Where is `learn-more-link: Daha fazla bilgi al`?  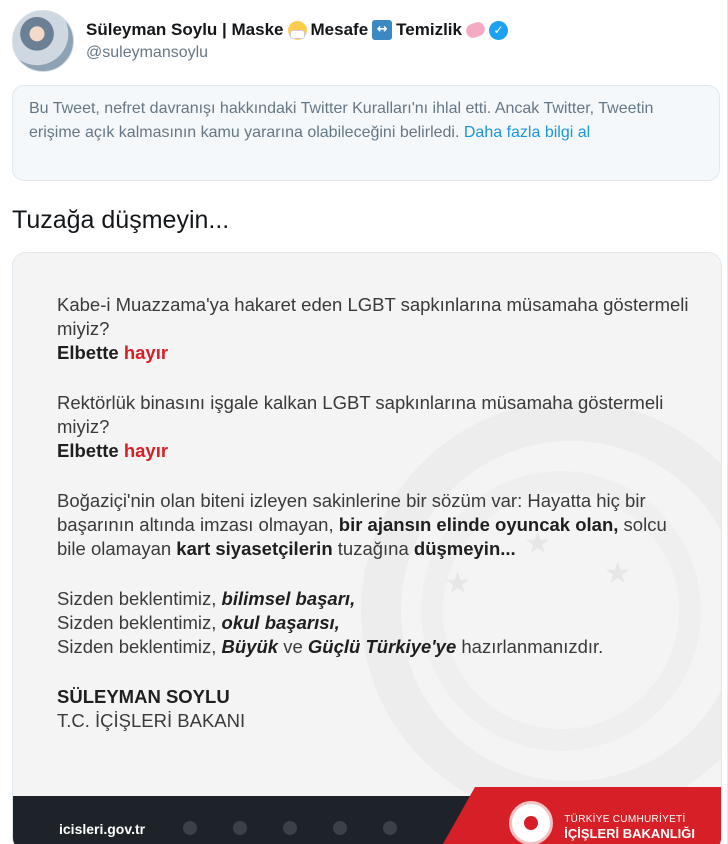 learn-more-link: Daha fazla bilgi al is located at coordinates (527, 132).